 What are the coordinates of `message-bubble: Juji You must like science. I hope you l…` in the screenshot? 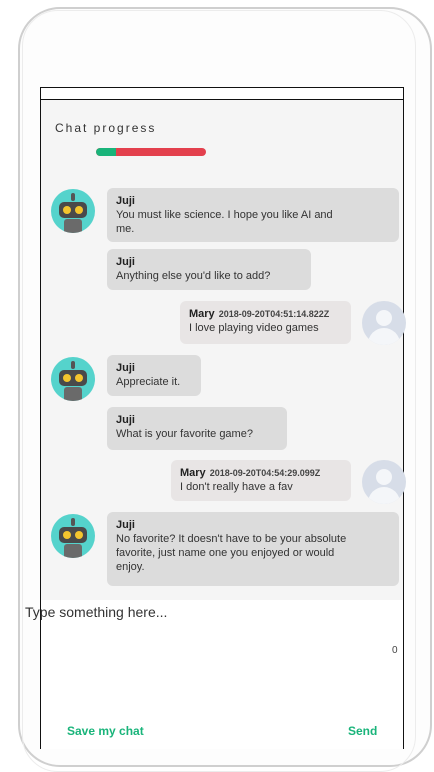 It's located at (253, 215).